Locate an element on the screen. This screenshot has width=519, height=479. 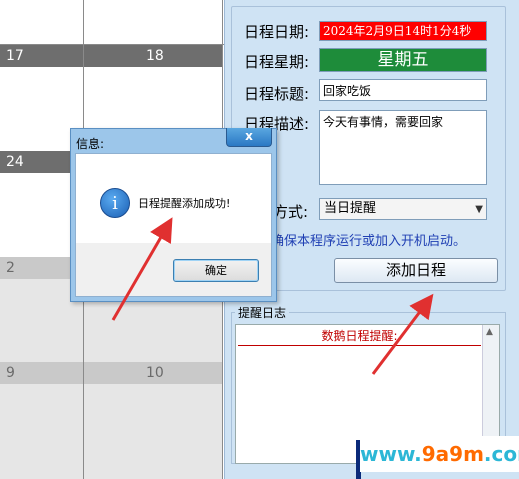
watermark-suffix: .com is located at coordinates (501, 454).